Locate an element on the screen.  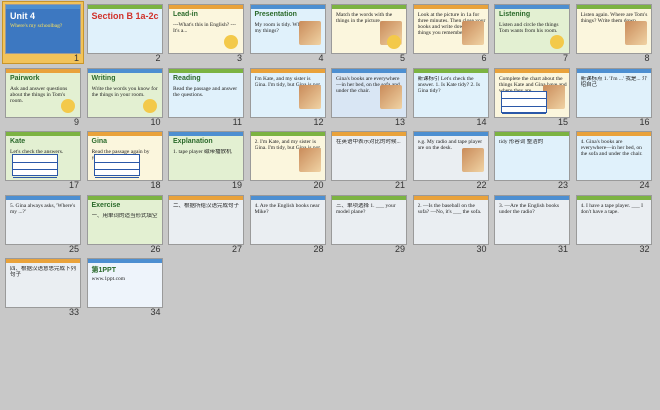
slide-thumbnail: 5. Gina always asks, 'Where's my ...?' 25 is located at coordinates (43, 223).